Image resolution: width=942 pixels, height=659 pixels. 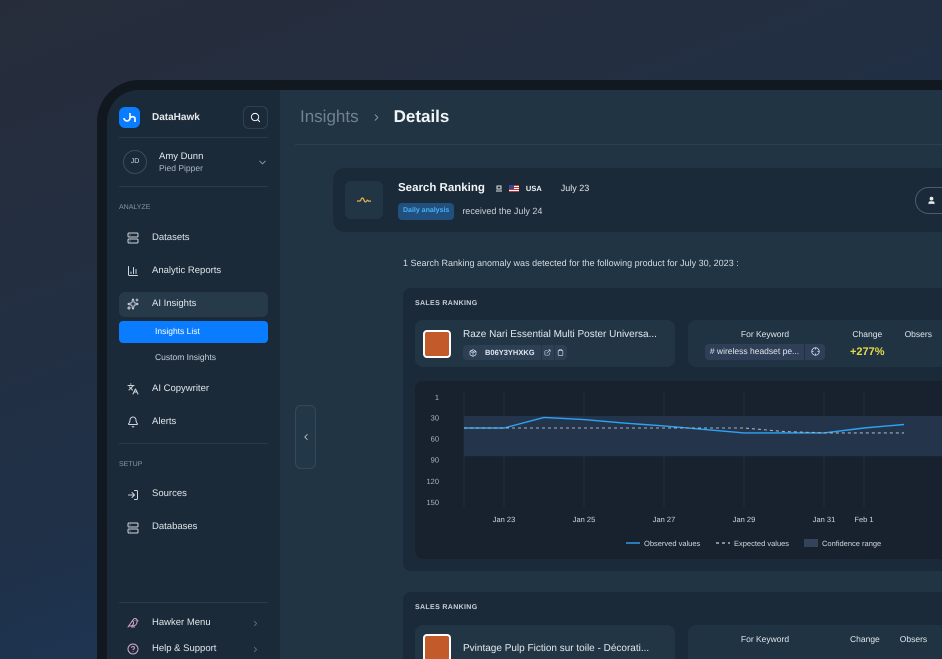 I want to click on insight-icon, so click(x=364, y=200).